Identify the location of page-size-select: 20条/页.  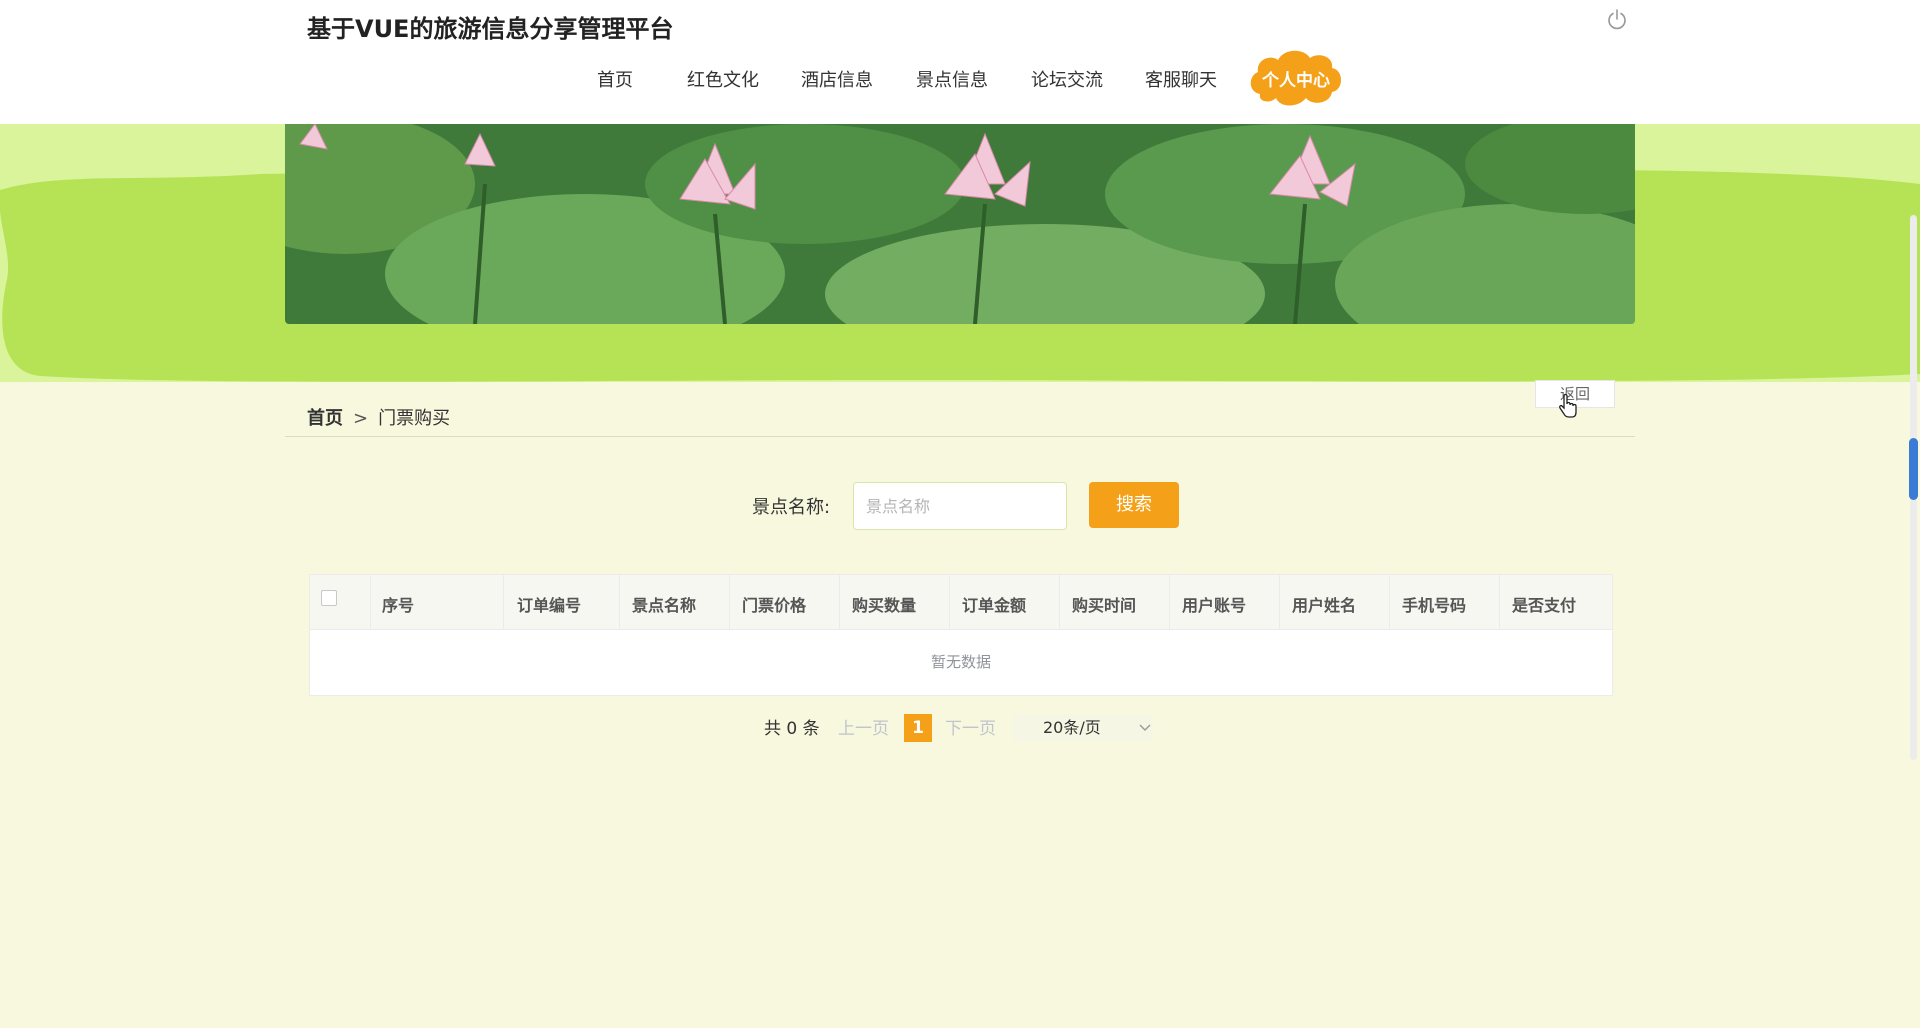
(1083, 728).